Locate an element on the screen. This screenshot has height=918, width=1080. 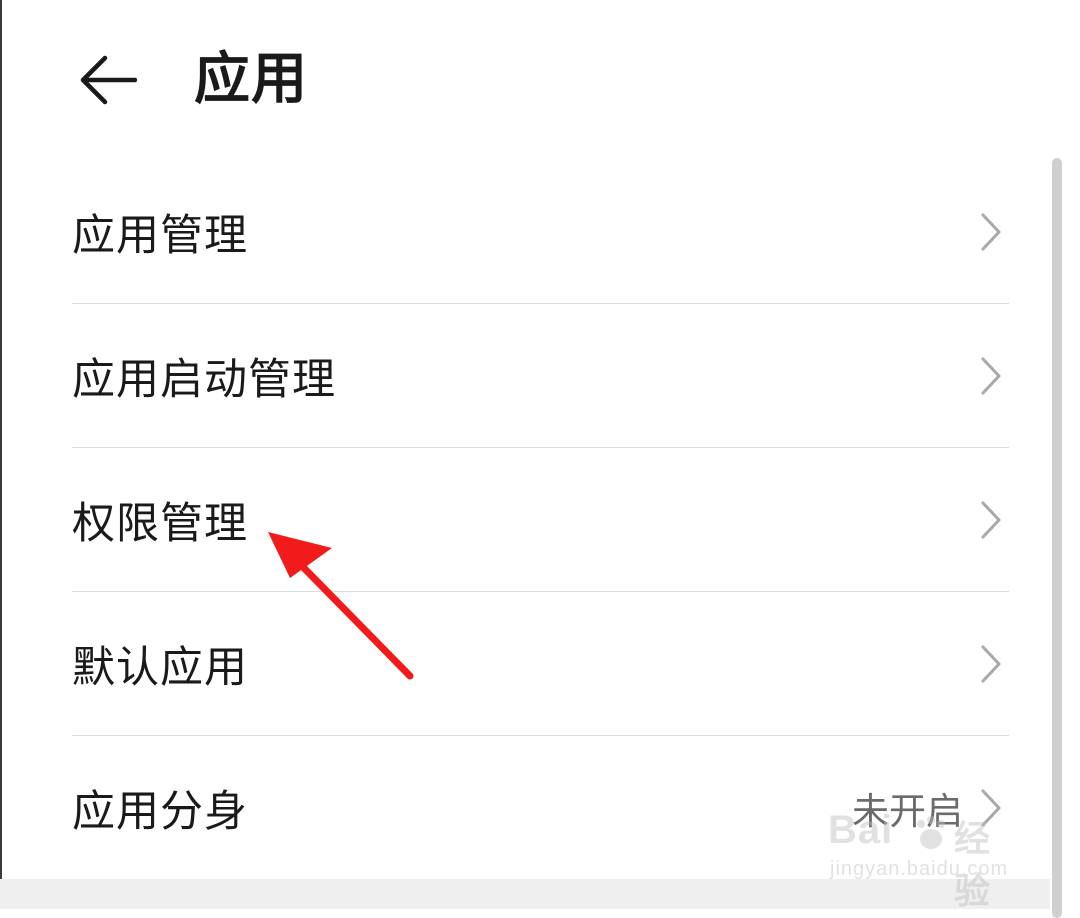
list-item-label: 应用分身 is located at coordinates (160, 811).